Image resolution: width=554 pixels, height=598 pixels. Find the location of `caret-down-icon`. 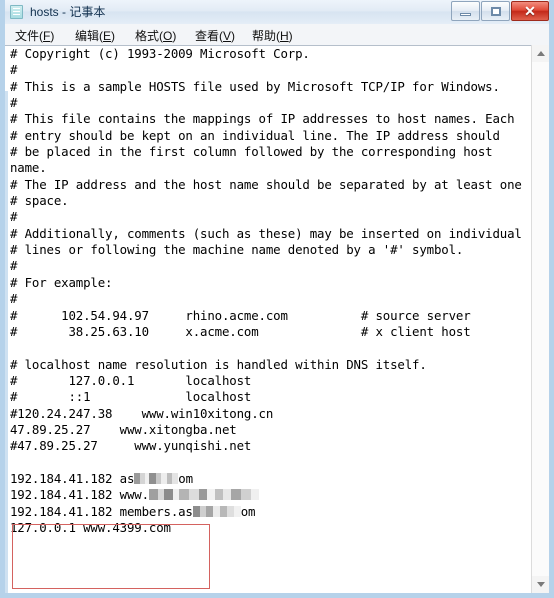

caret-down-icon is located at coordinates (541, 584).